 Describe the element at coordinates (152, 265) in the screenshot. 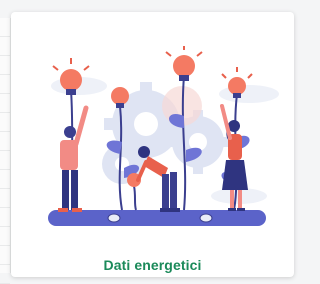

I see `card-title: Dati energetici` at that location.